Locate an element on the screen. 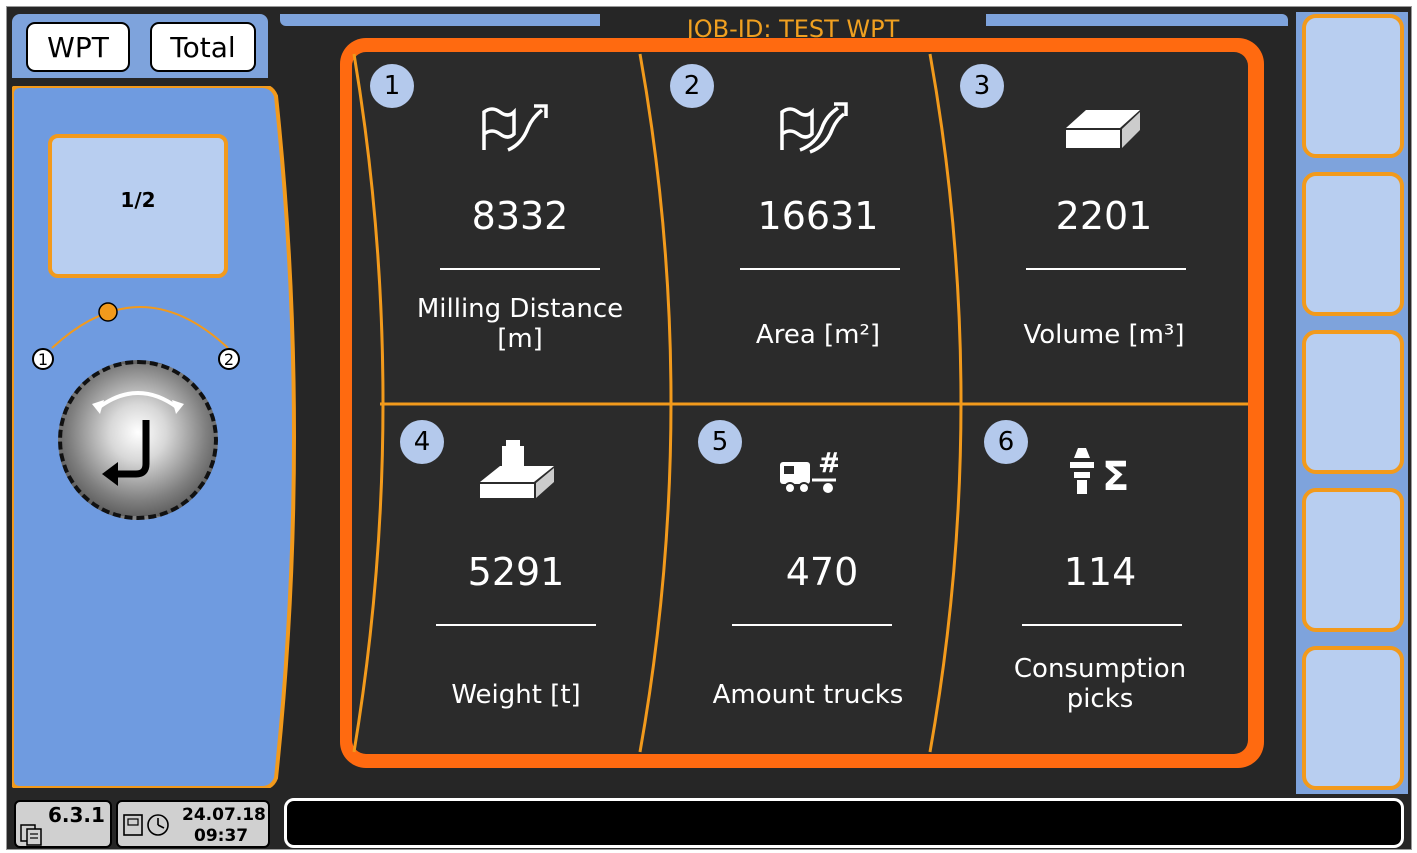 The image size is (1417, 853). tile-6-label: Consumption picks is located at coordinates (1100, 684).